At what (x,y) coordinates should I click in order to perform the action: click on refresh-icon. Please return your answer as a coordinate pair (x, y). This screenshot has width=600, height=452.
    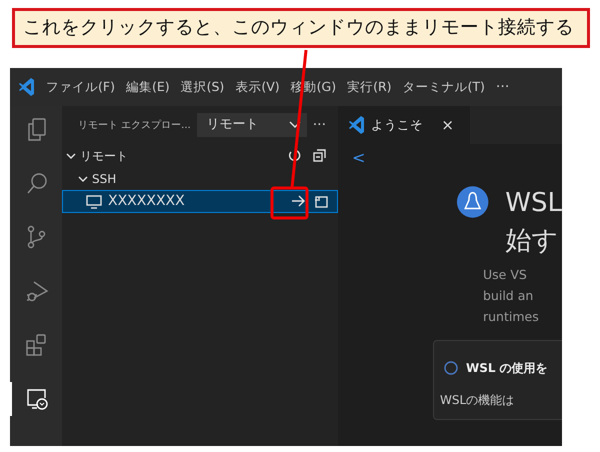
    Looking at the image, I should click on (294, 155).